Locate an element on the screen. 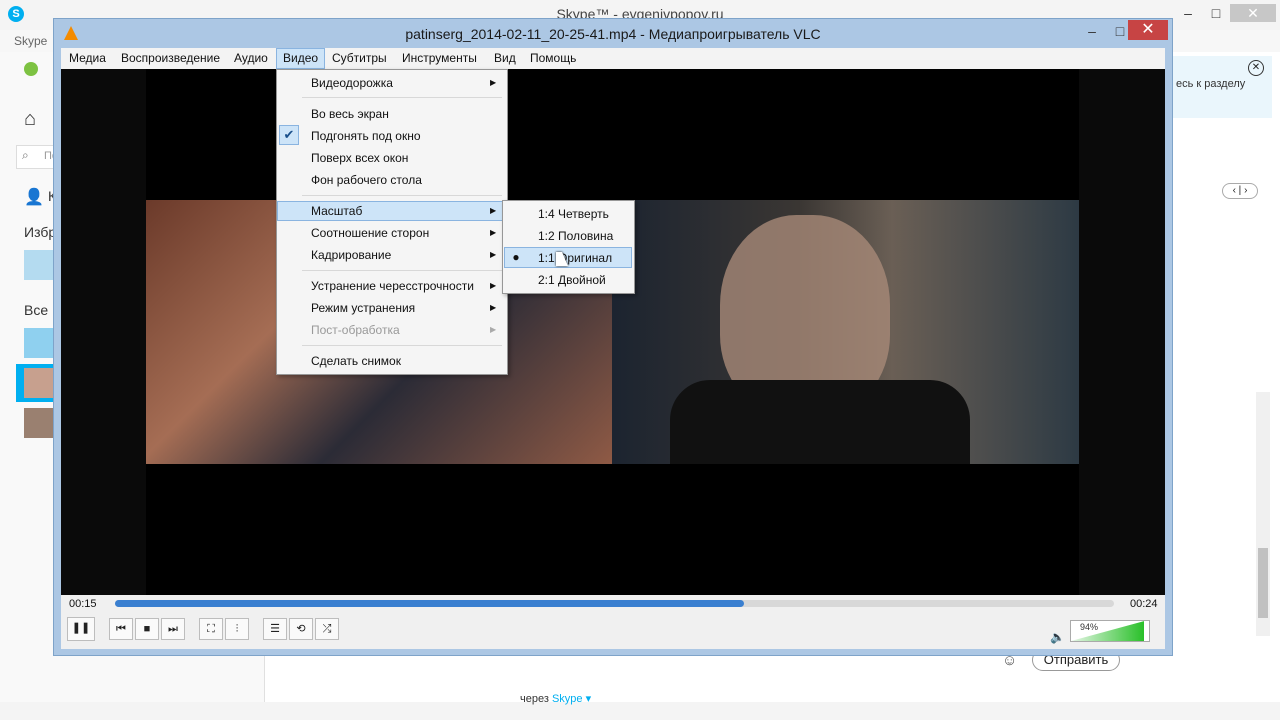 Image resolution: width=1280 pixels, height=720 pixels. seek-bar-progress is located at coordinates (430, 603).